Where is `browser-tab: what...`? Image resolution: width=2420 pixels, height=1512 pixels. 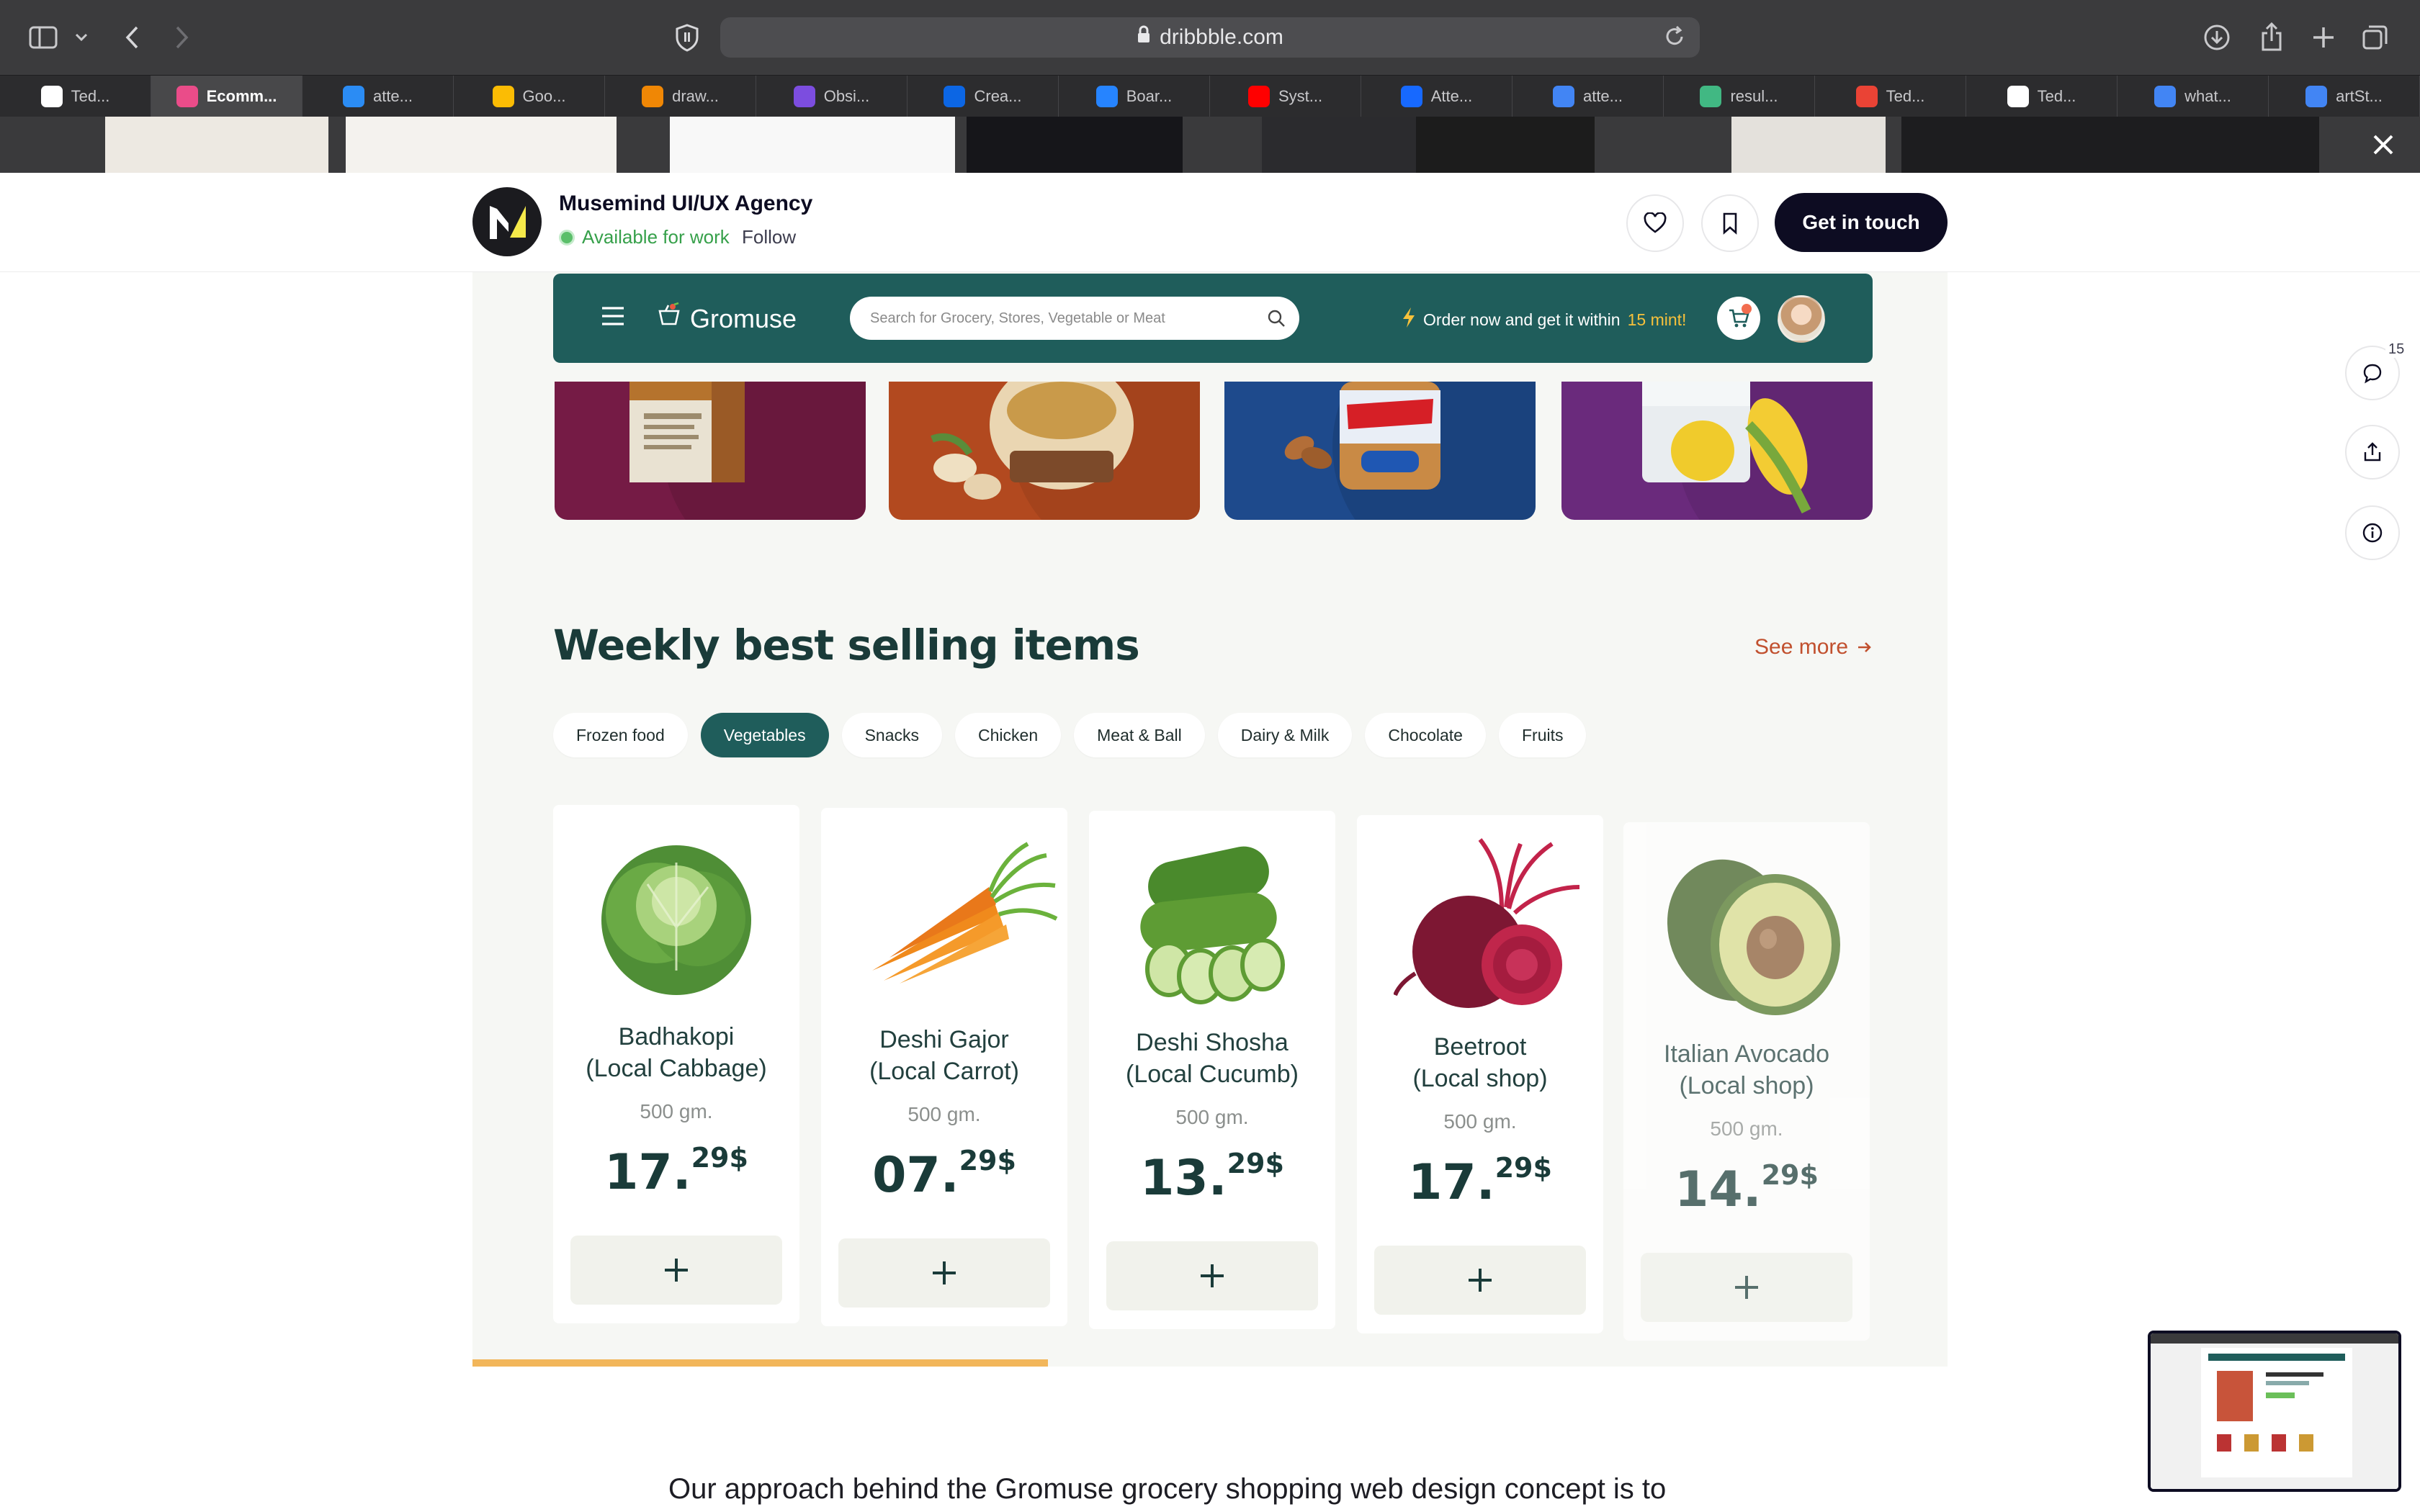 browser-tab: what... is located at coordinates (2193, 96).